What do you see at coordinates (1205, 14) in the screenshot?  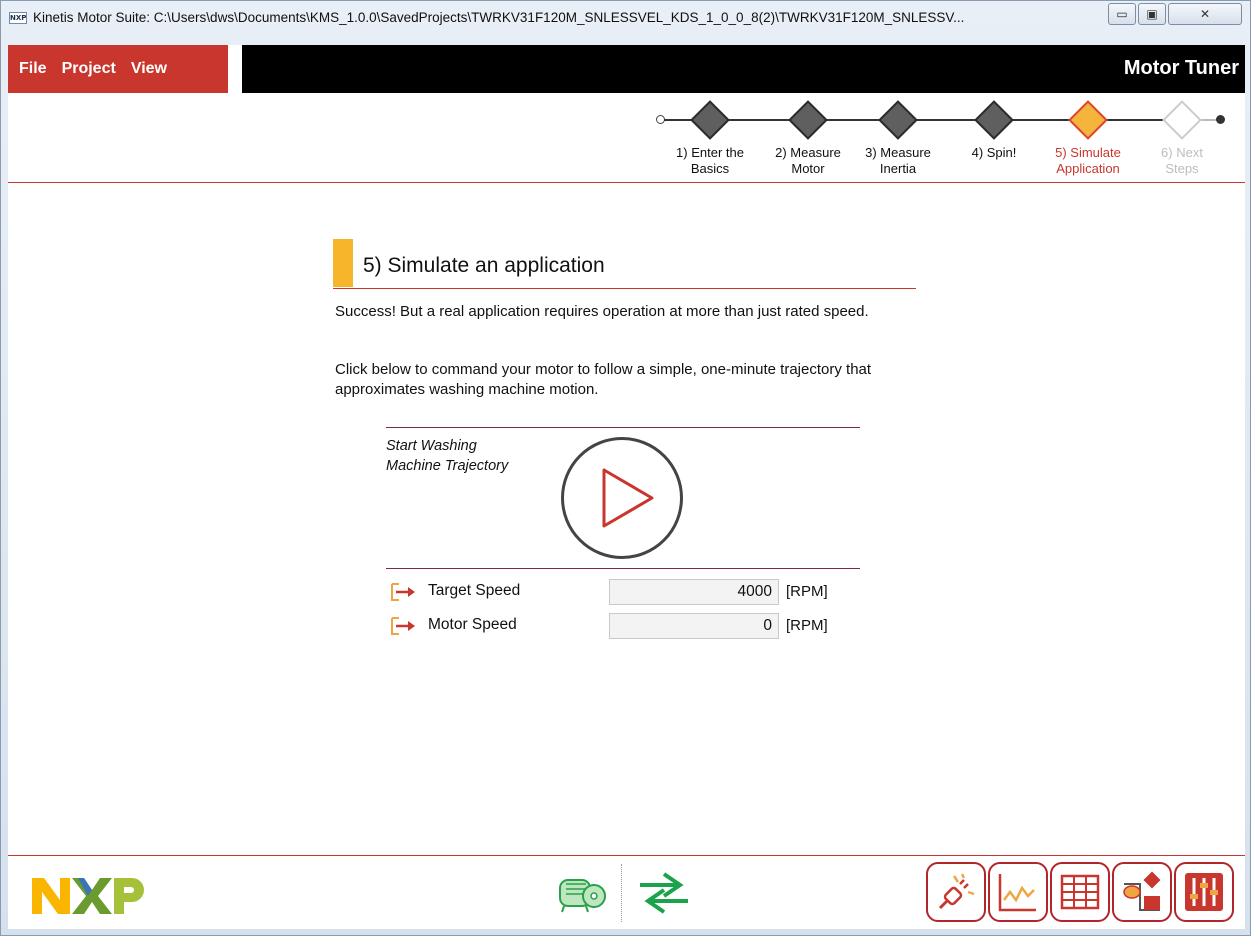 I see `close-button: ✕` at bounding box center [1205, 14].